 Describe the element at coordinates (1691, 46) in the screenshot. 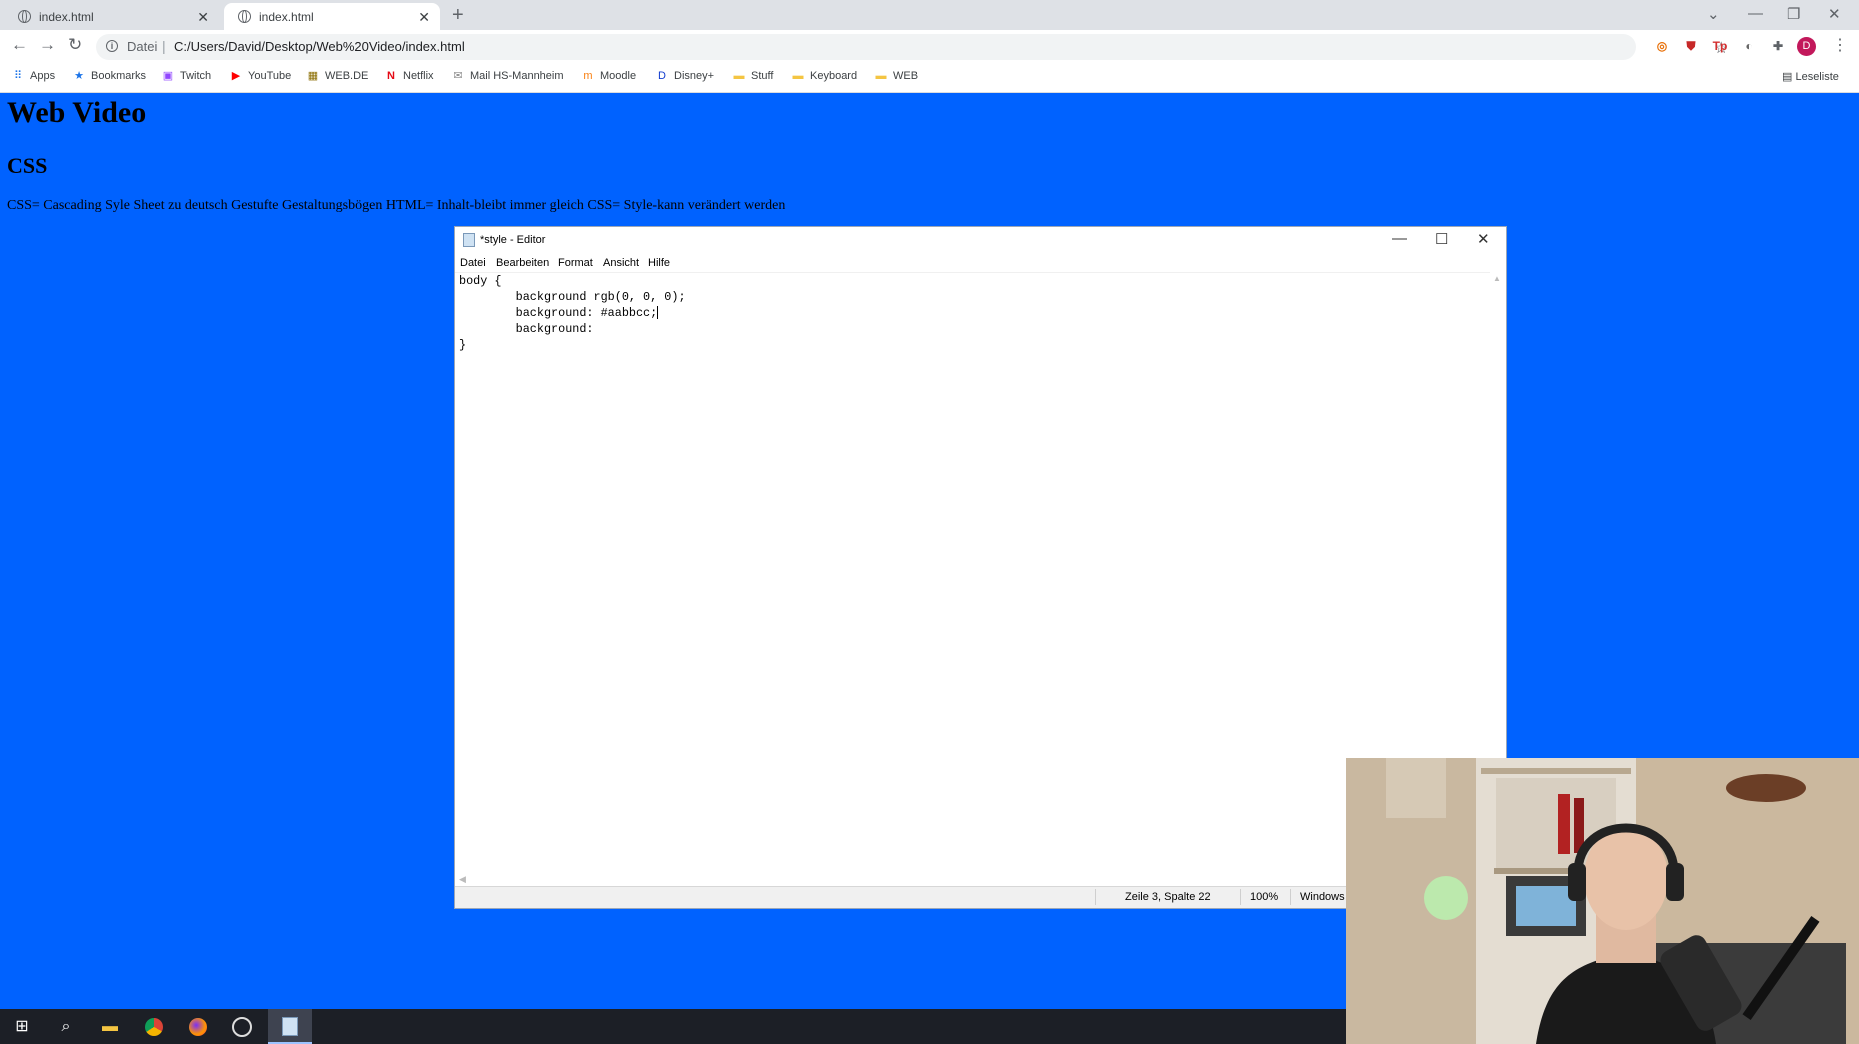

I see `ublock-icon: ⛊` at that location.